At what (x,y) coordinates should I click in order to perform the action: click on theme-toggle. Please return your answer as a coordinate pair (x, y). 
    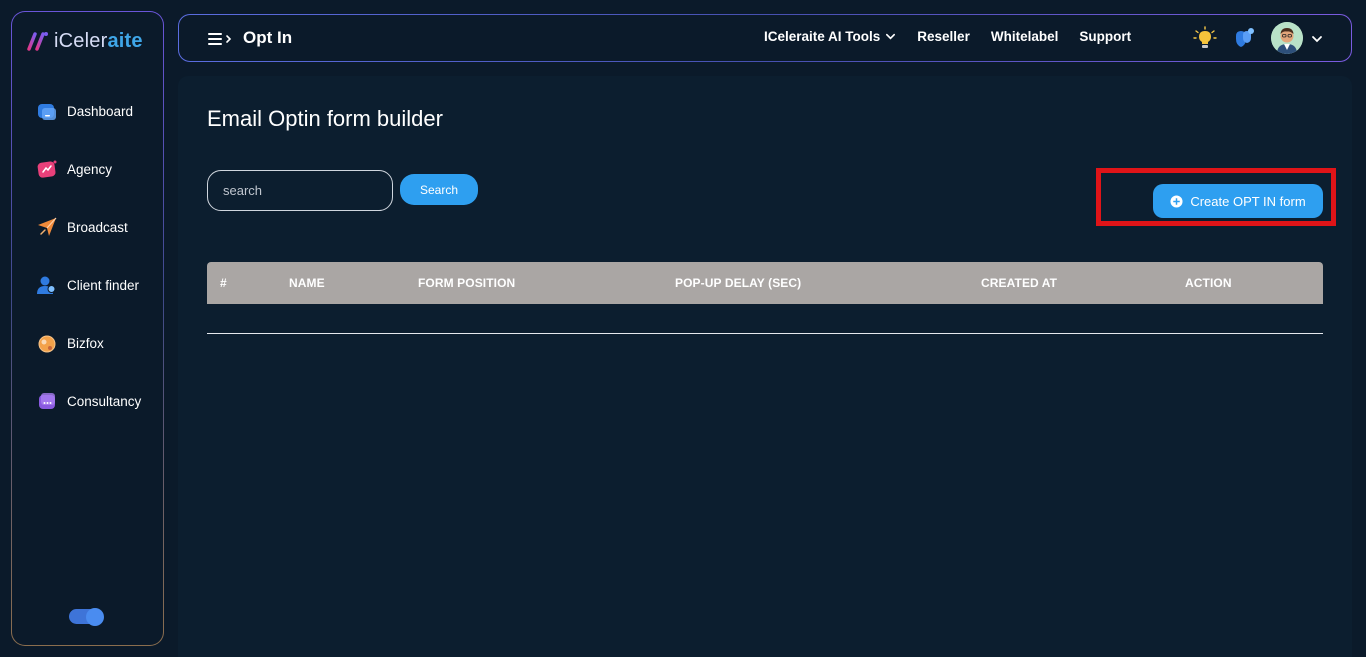
    Looking at the image, I should click on (86, 616).